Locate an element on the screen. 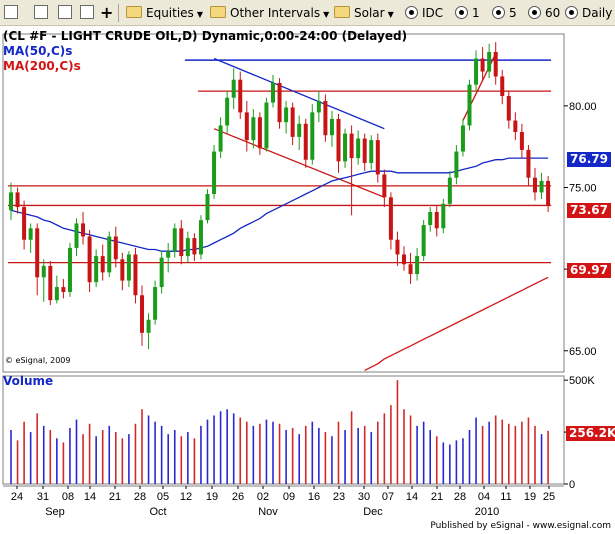  interval-60-label: 60 is located at coordinates (553, 13).